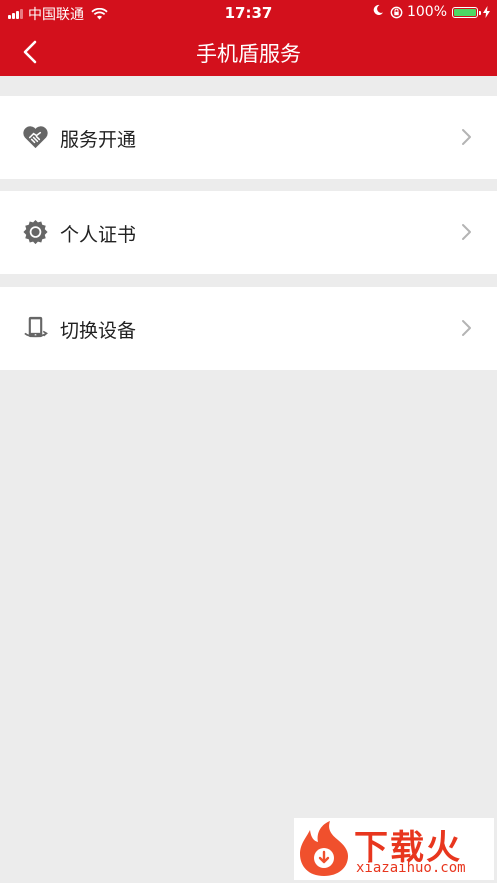 The height and width of the screenshot is (883, 497). What do you see at coordinates (394, 849) in the screenshot?
I see `watermark: 下载火 xiazaihuo.com` at bounding box center [394, 849].